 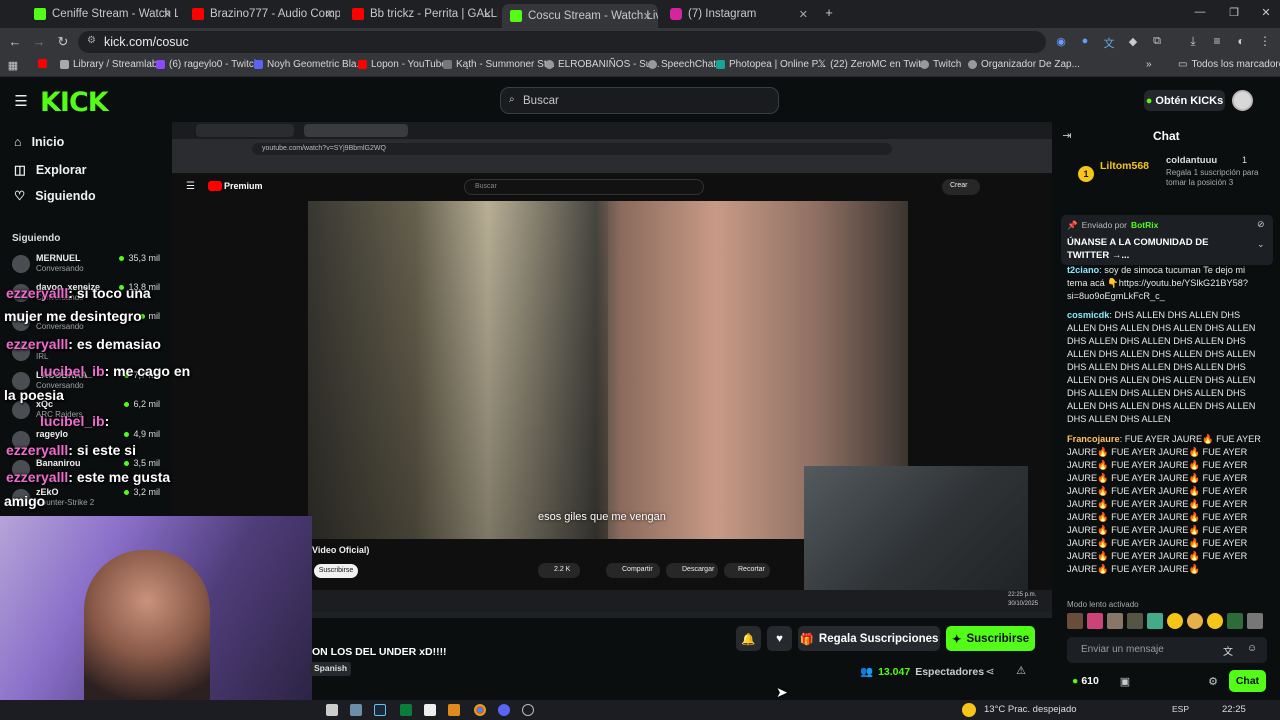 I want to click on extensions-puzzle-icon: ⧉, so click(x=1157, y=41).